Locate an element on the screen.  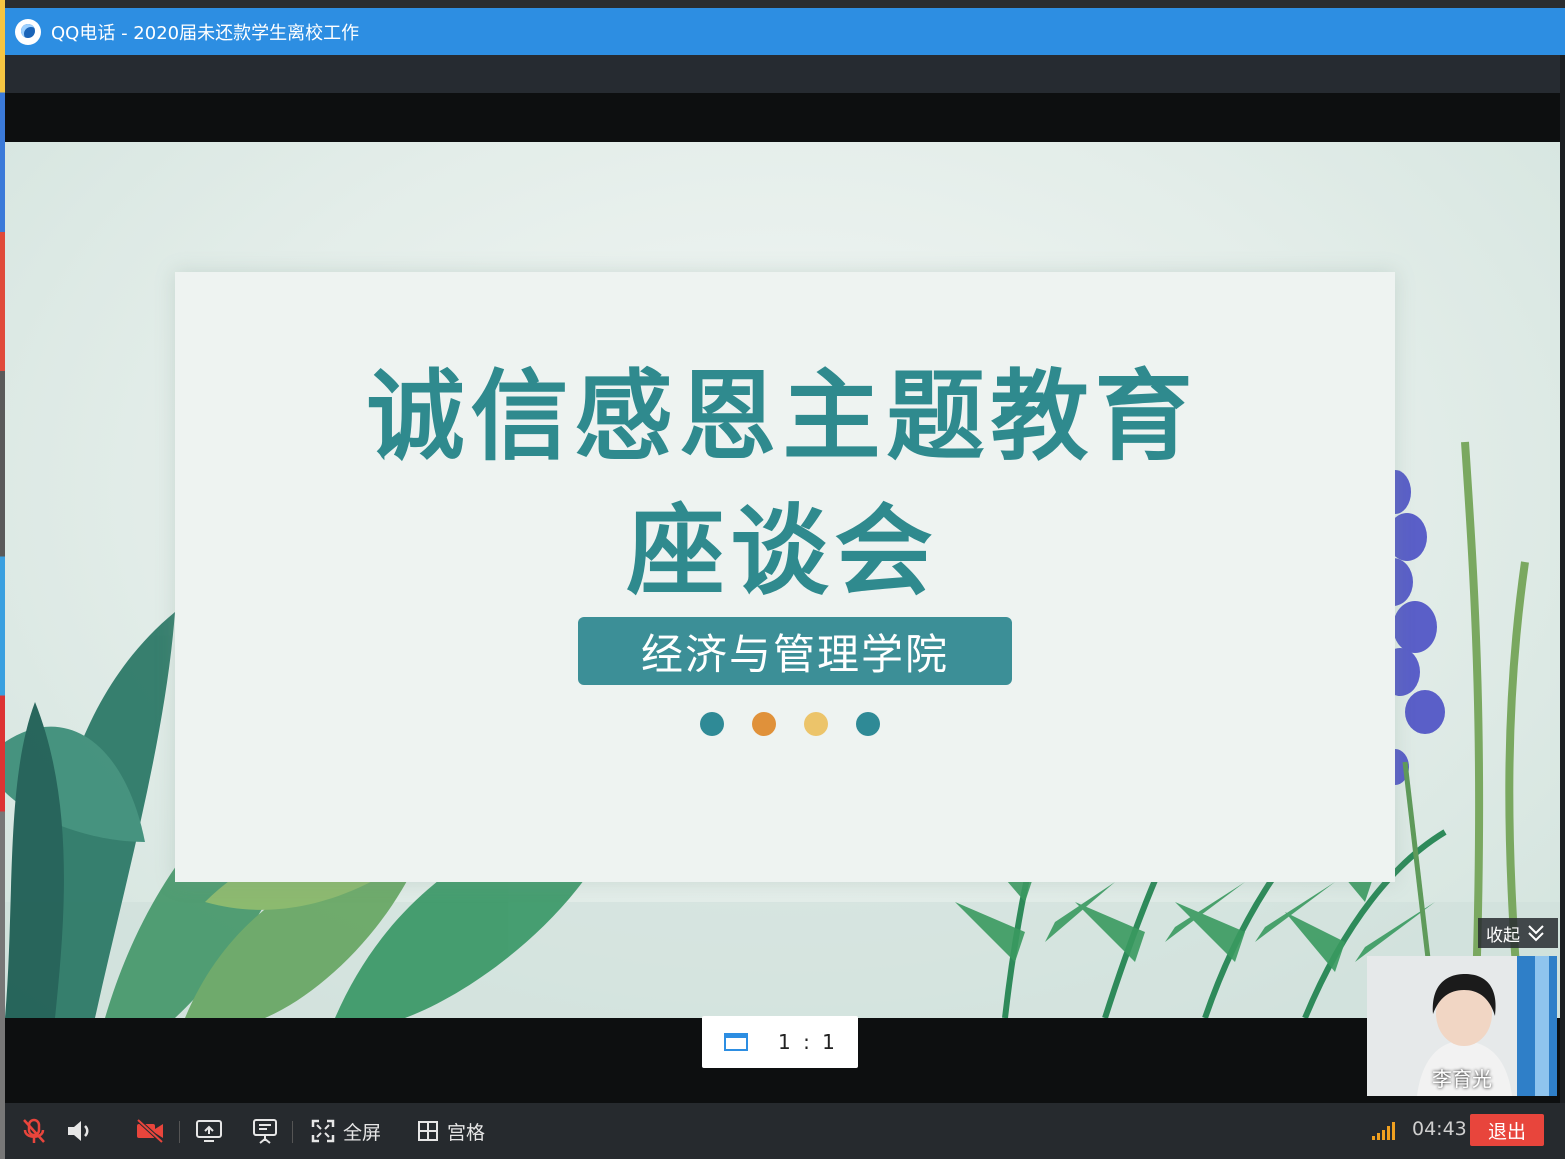
call-control-bar: 全屏 宫格 is located at coordinates (785, 1131).